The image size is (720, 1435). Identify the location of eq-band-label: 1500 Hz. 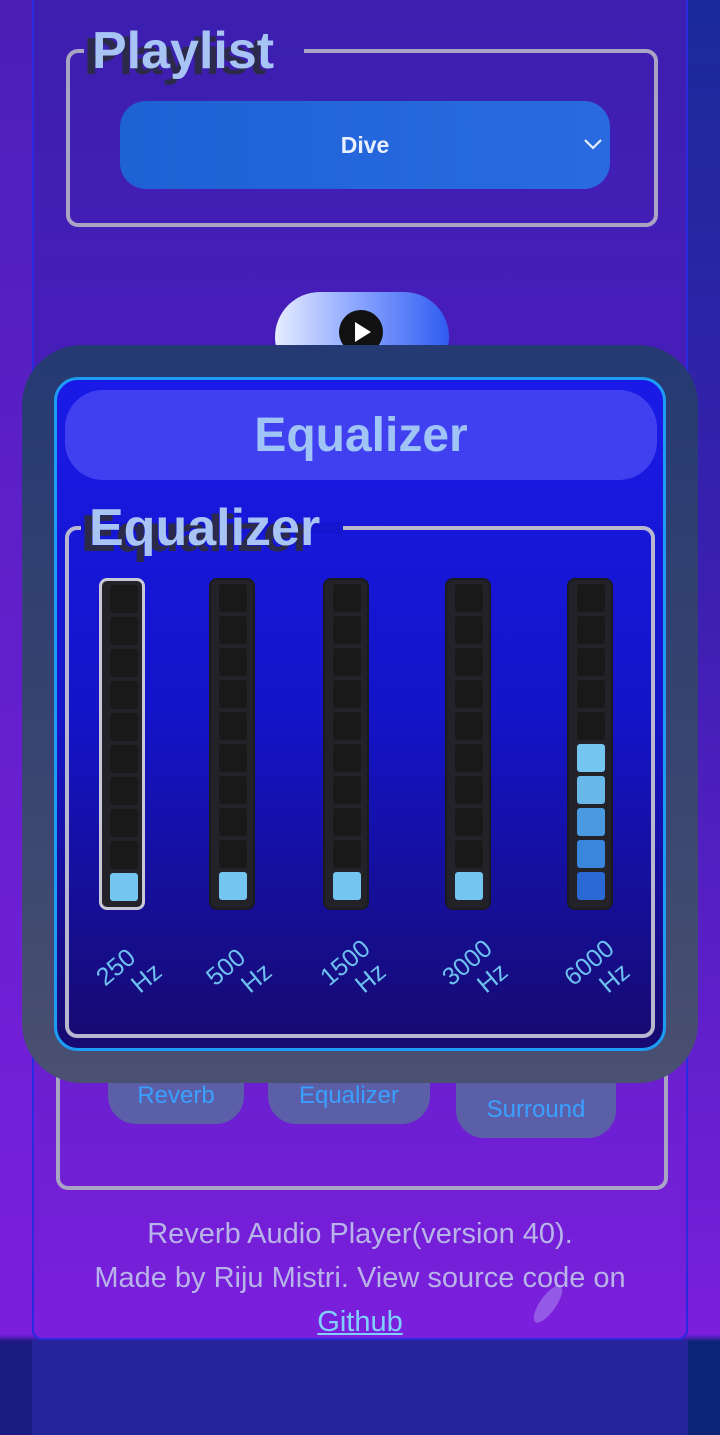
(353, 966).